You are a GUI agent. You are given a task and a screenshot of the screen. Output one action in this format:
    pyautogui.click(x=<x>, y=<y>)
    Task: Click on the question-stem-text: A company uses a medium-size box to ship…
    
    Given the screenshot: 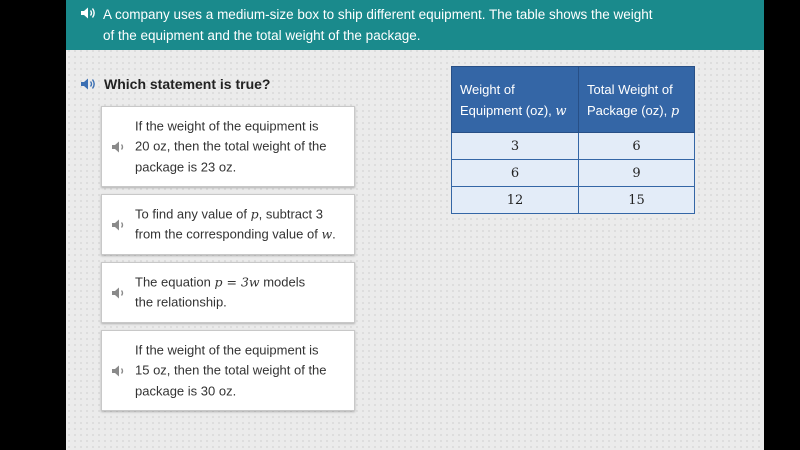 What is the action you would take?
    pyautogui.click(x=413, y=25)
    